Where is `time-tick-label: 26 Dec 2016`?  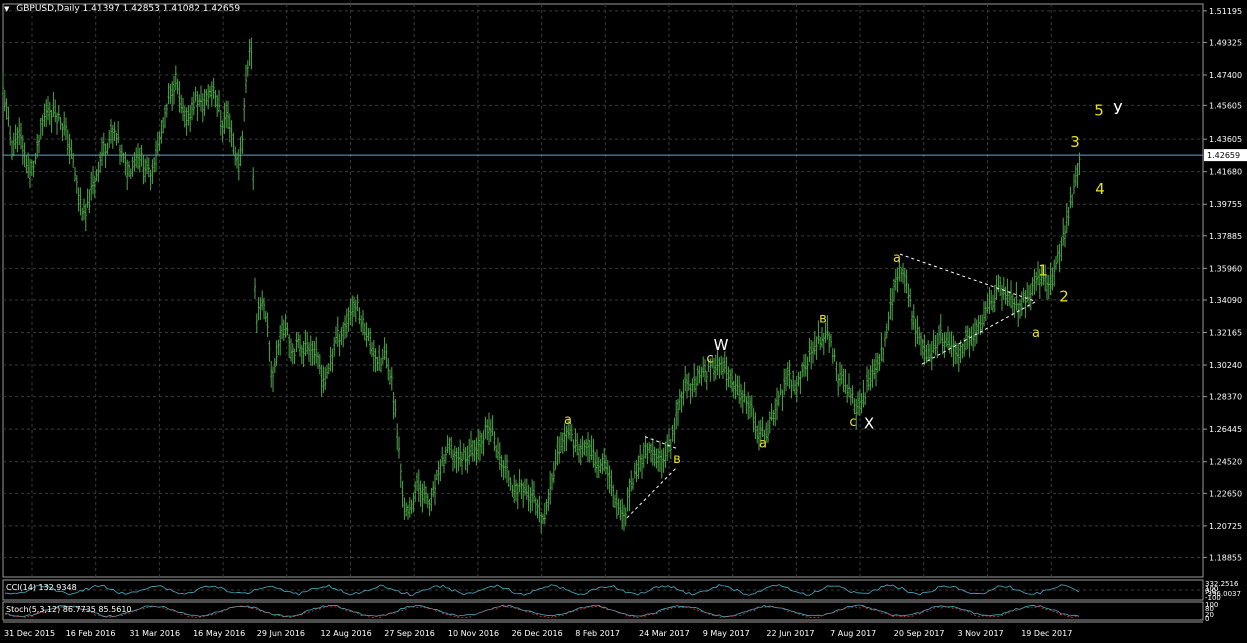
time-tick-label: 26 Dec 2016 is located at coordinates (537, 633).